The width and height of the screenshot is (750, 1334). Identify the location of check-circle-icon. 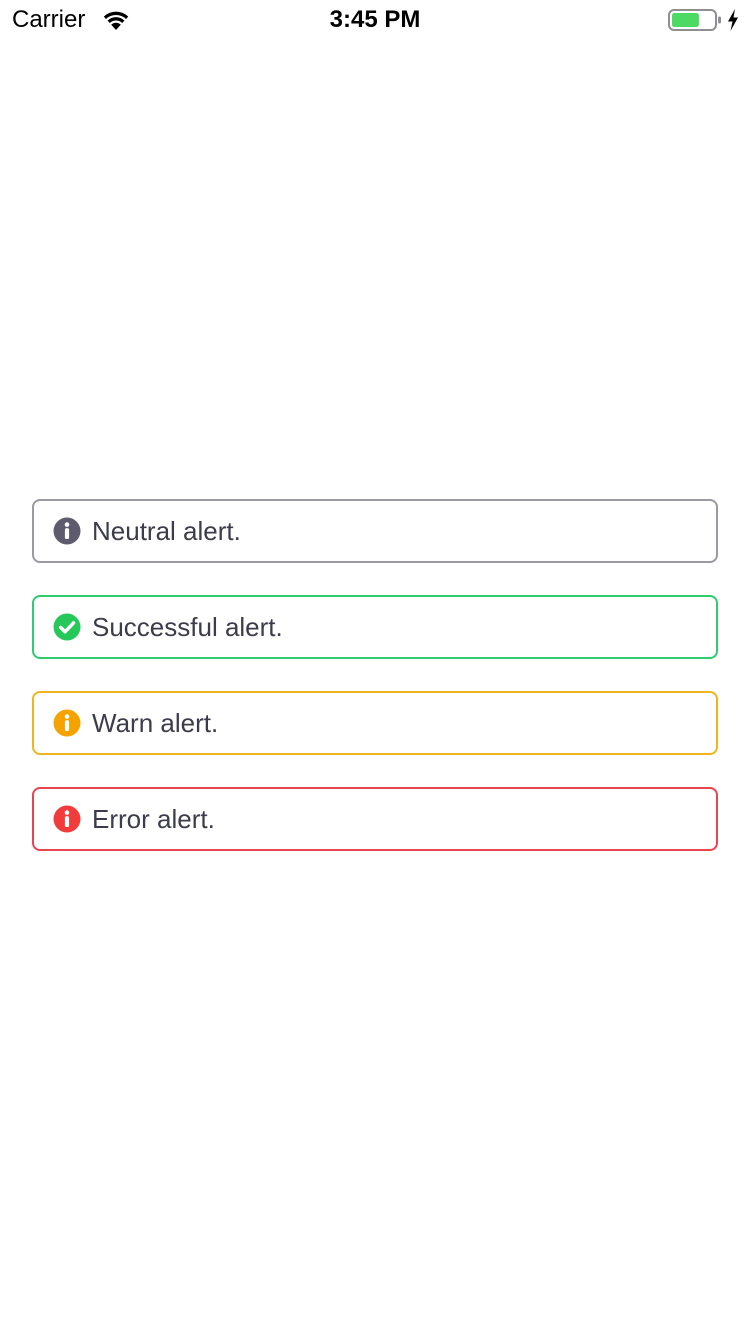
(67, 627).